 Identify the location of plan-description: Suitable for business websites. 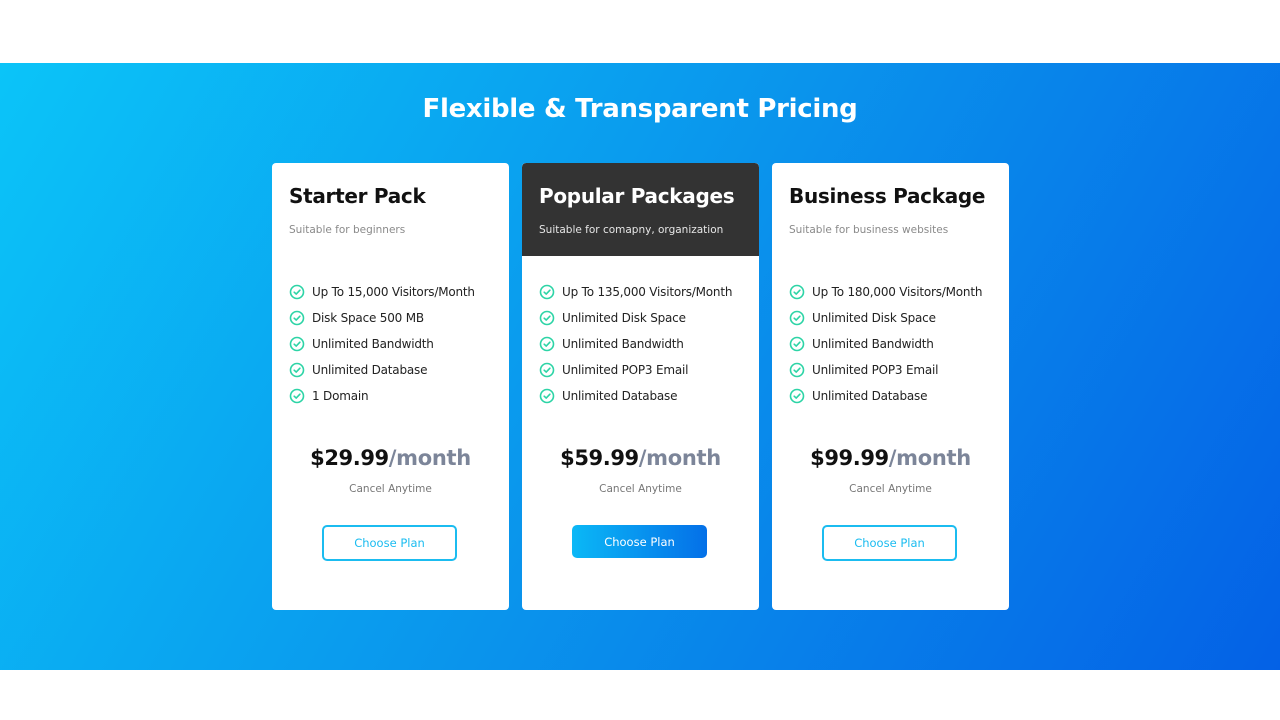
(869, 230).